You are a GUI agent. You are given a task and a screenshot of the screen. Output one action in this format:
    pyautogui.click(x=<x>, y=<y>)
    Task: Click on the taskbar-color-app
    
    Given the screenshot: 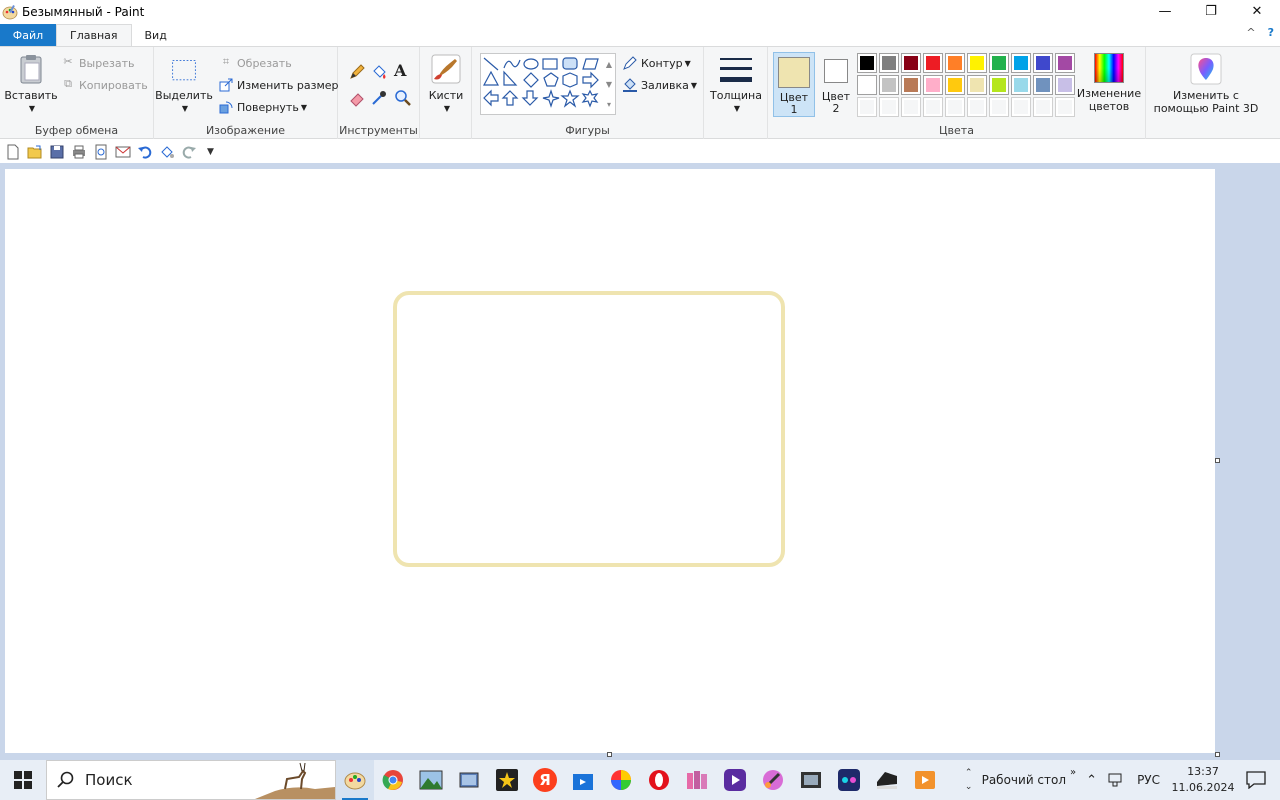 What is the action you would take?
    pyautogui.click(x=621, y=780)
    